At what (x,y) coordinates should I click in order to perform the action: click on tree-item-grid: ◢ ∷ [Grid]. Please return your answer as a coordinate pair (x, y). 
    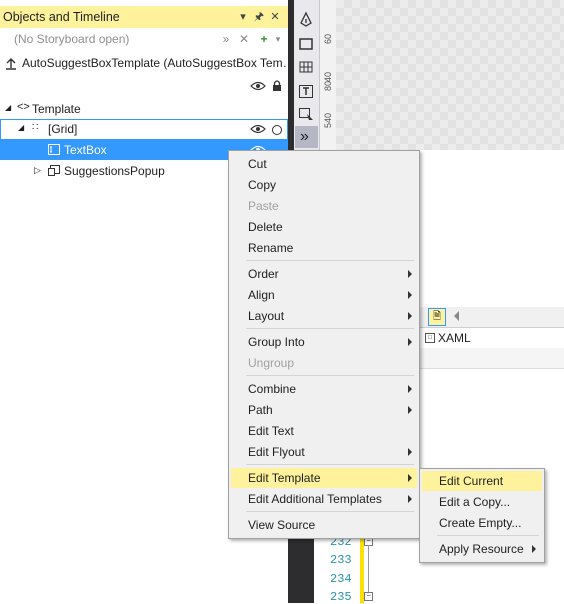
    Looking at the image, I should click on (144, 129).